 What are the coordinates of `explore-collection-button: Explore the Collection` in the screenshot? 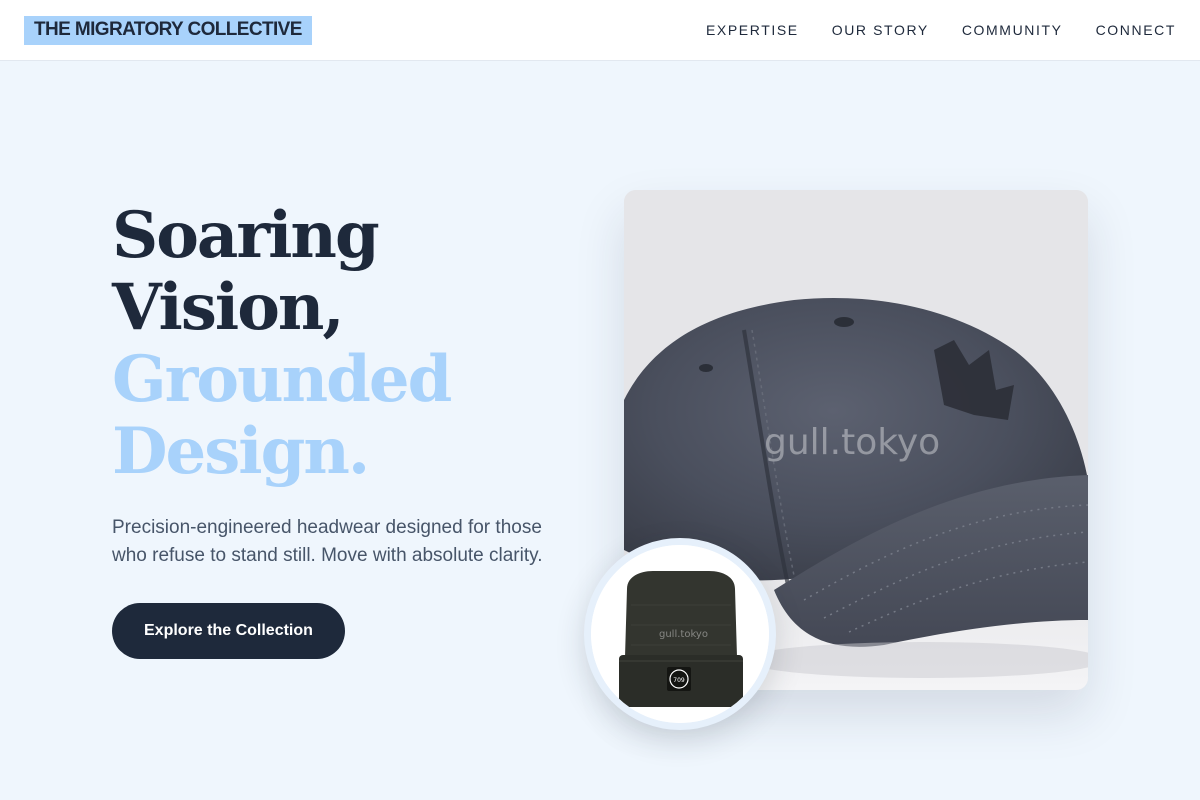 It's located at (228, 631).